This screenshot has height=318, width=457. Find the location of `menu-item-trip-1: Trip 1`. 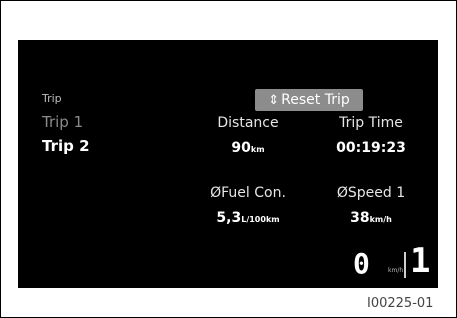

menu-item-trip-1: Trip 1 is located at coordinates (62, 122).